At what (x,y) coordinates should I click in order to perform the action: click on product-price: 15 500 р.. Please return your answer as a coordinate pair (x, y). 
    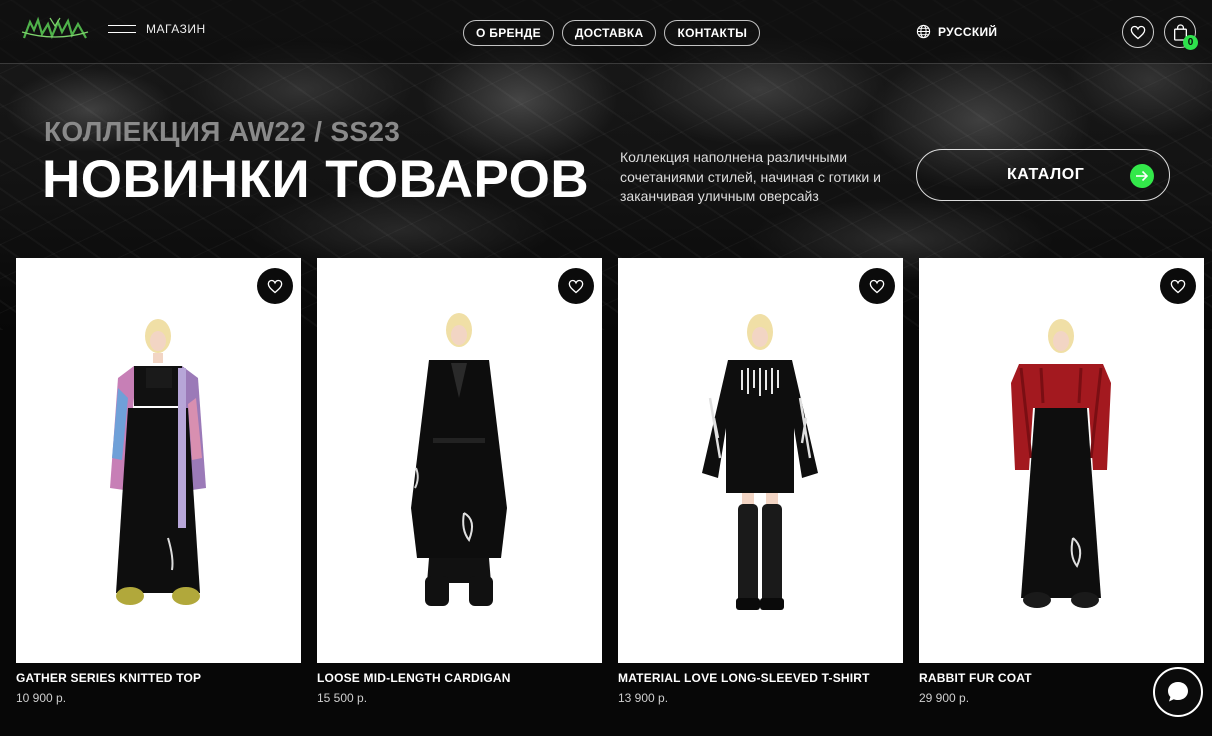
    Looking at the image, I should click on (342, 698).